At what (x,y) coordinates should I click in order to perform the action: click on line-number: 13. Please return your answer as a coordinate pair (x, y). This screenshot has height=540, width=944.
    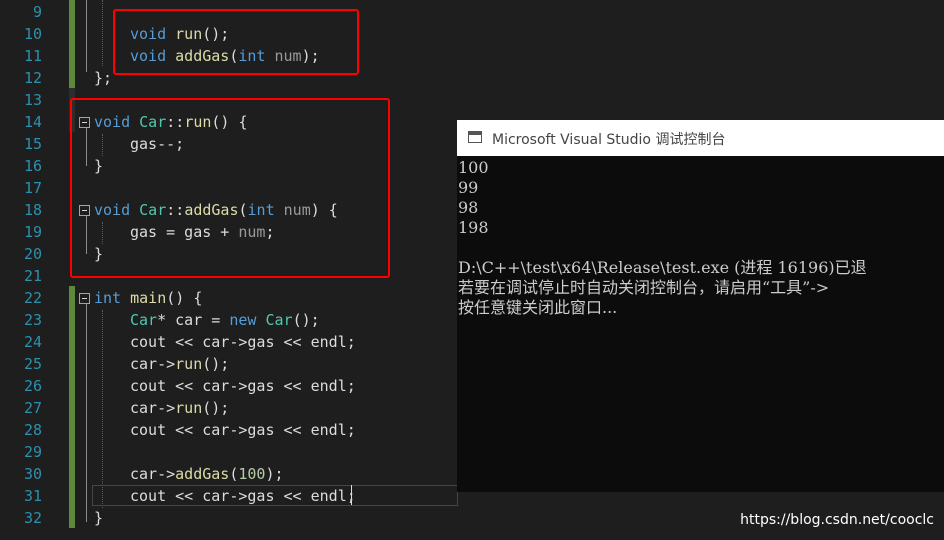
    Looking at the image, I should click on (32, 100).